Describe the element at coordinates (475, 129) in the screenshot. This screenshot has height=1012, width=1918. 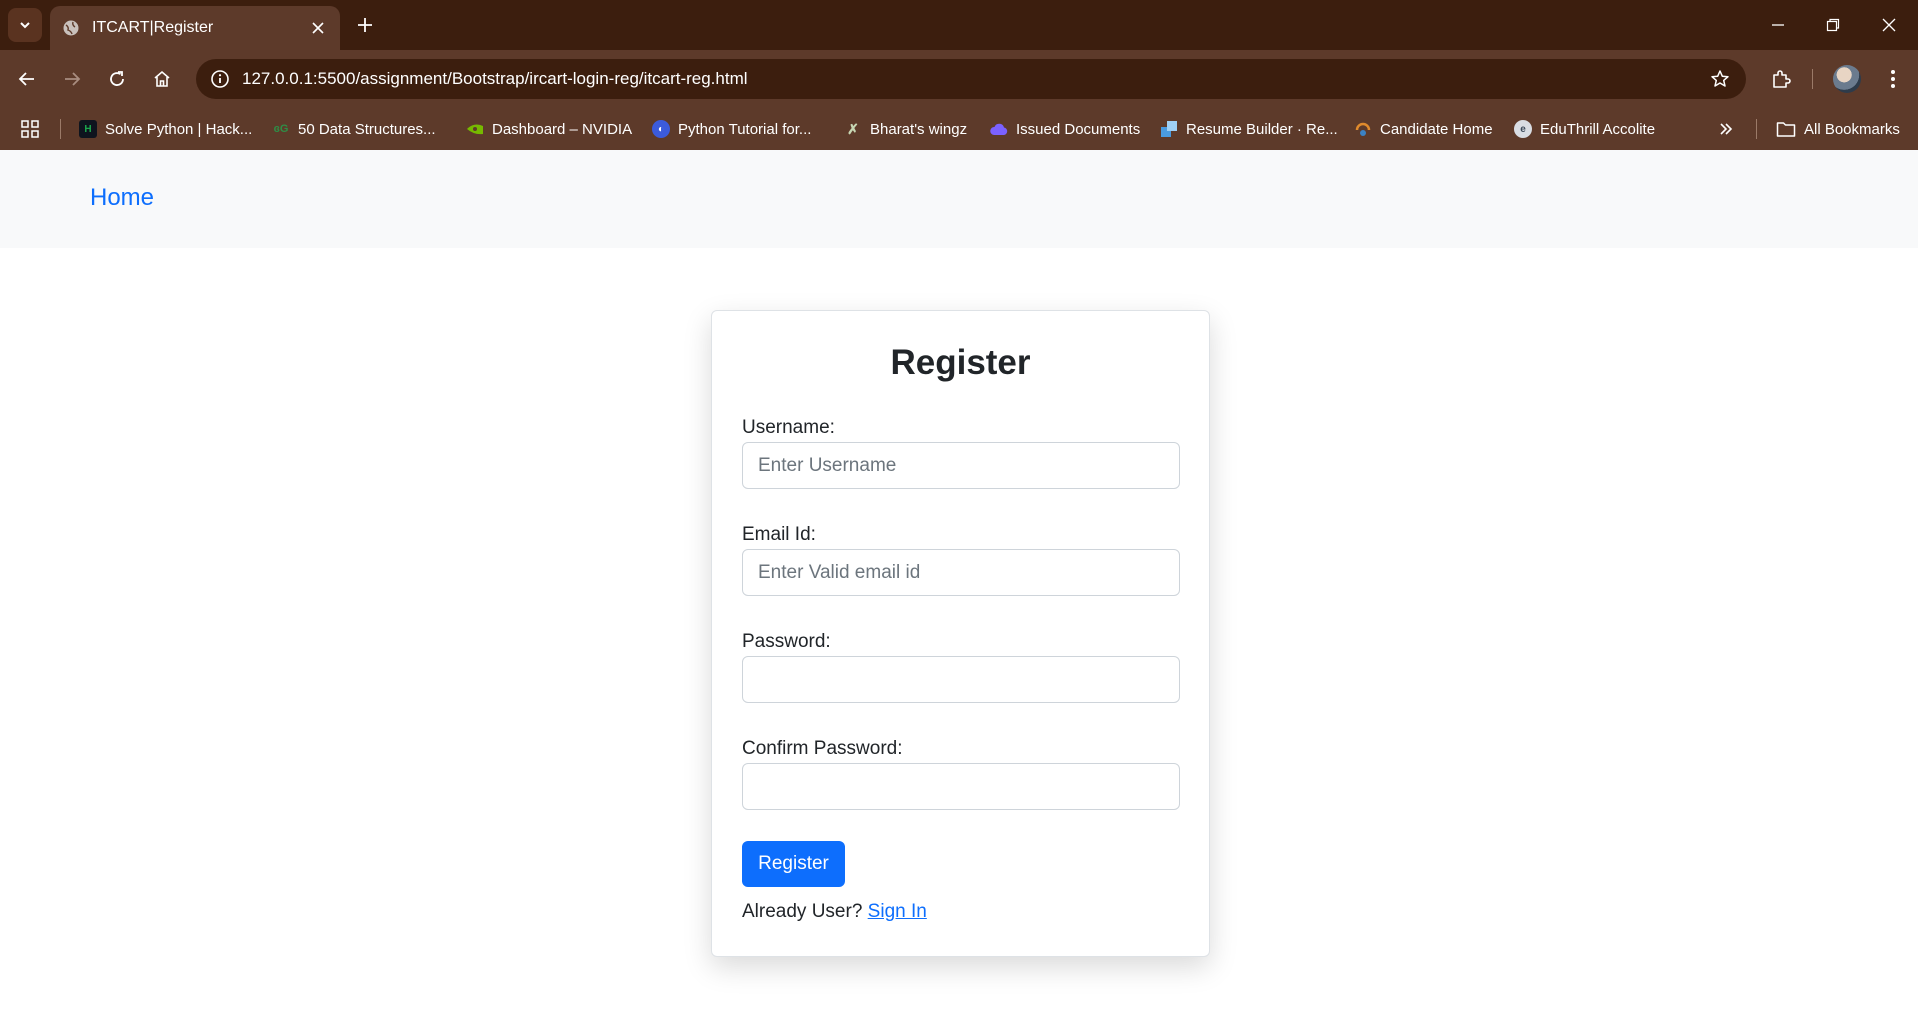
I see `nvidia-icon` at that location.